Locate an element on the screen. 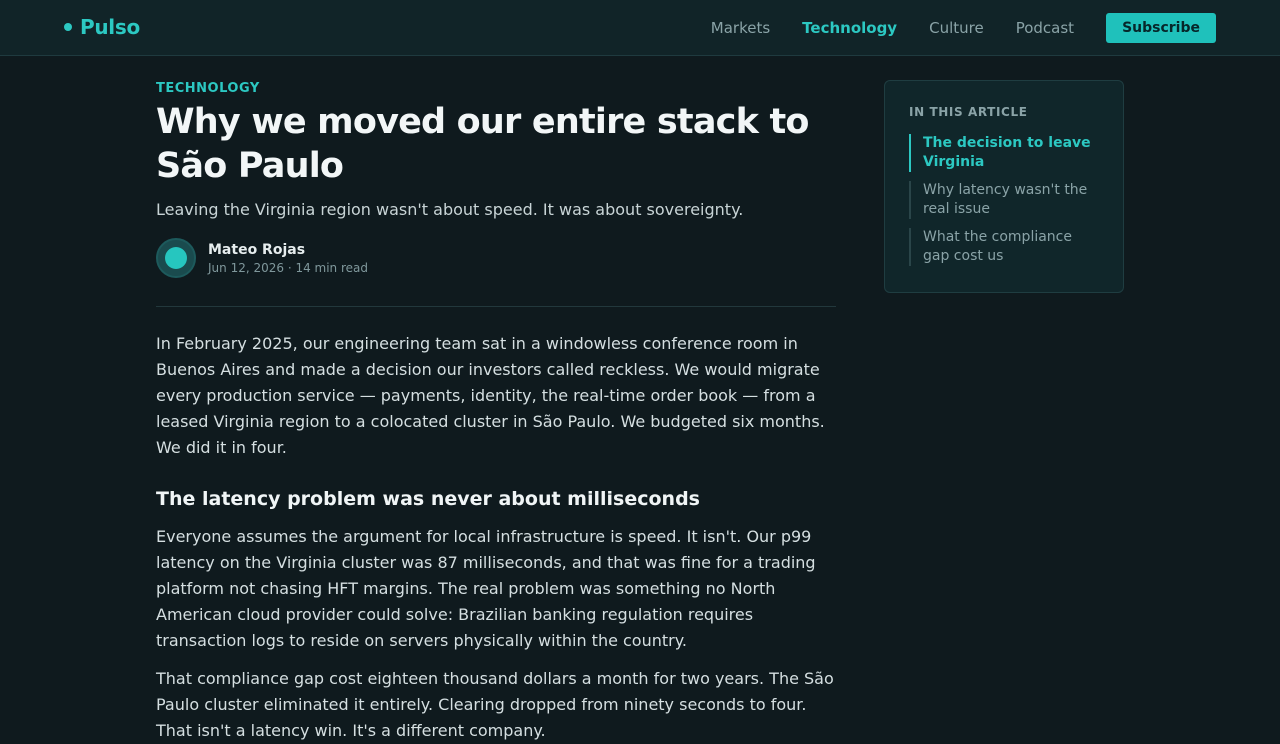 The image size is (1280, 744). author-name: Mateo Rojas is located at coordinates (288, 250).